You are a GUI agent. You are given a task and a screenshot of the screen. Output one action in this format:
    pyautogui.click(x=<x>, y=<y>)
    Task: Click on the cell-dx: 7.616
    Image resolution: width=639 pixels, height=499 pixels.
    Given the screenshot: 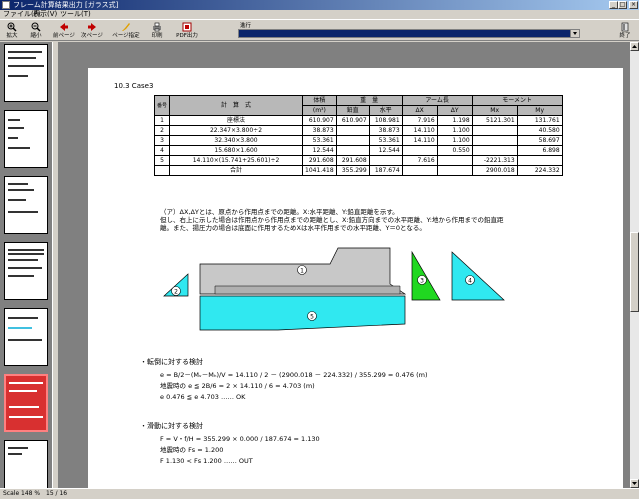 What is the action you would take?
    pyautogui.click(x=419, y=160)
    